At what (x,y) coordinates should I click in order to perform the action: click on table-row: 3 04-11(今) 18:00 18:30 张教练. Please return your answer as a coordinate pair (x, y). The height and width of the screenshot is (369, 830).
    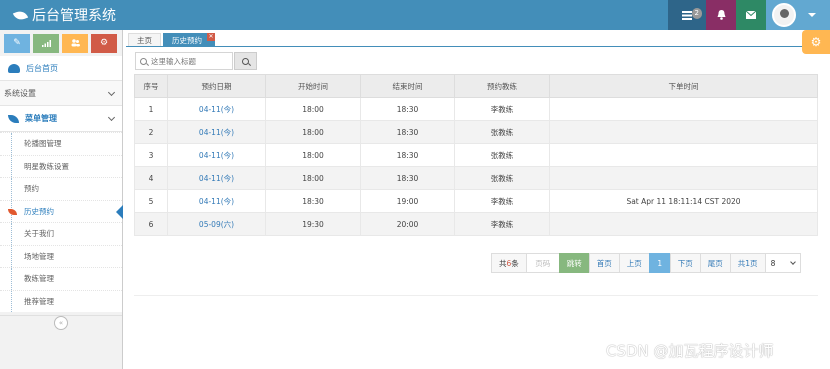
    Looking at the image, I should click on (476, 155).